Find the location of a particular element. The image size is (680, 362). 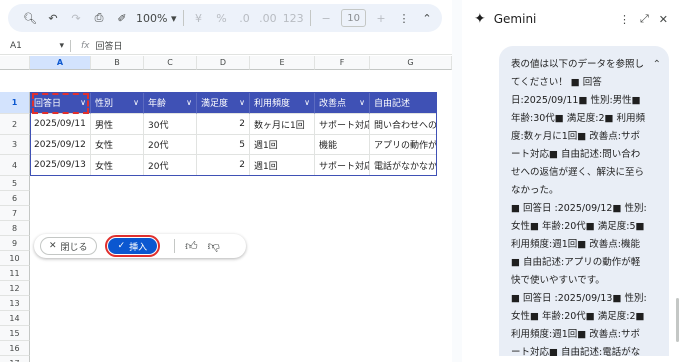

table-header-cell: 満足度 ∨ is located at coordinates (223, 103).